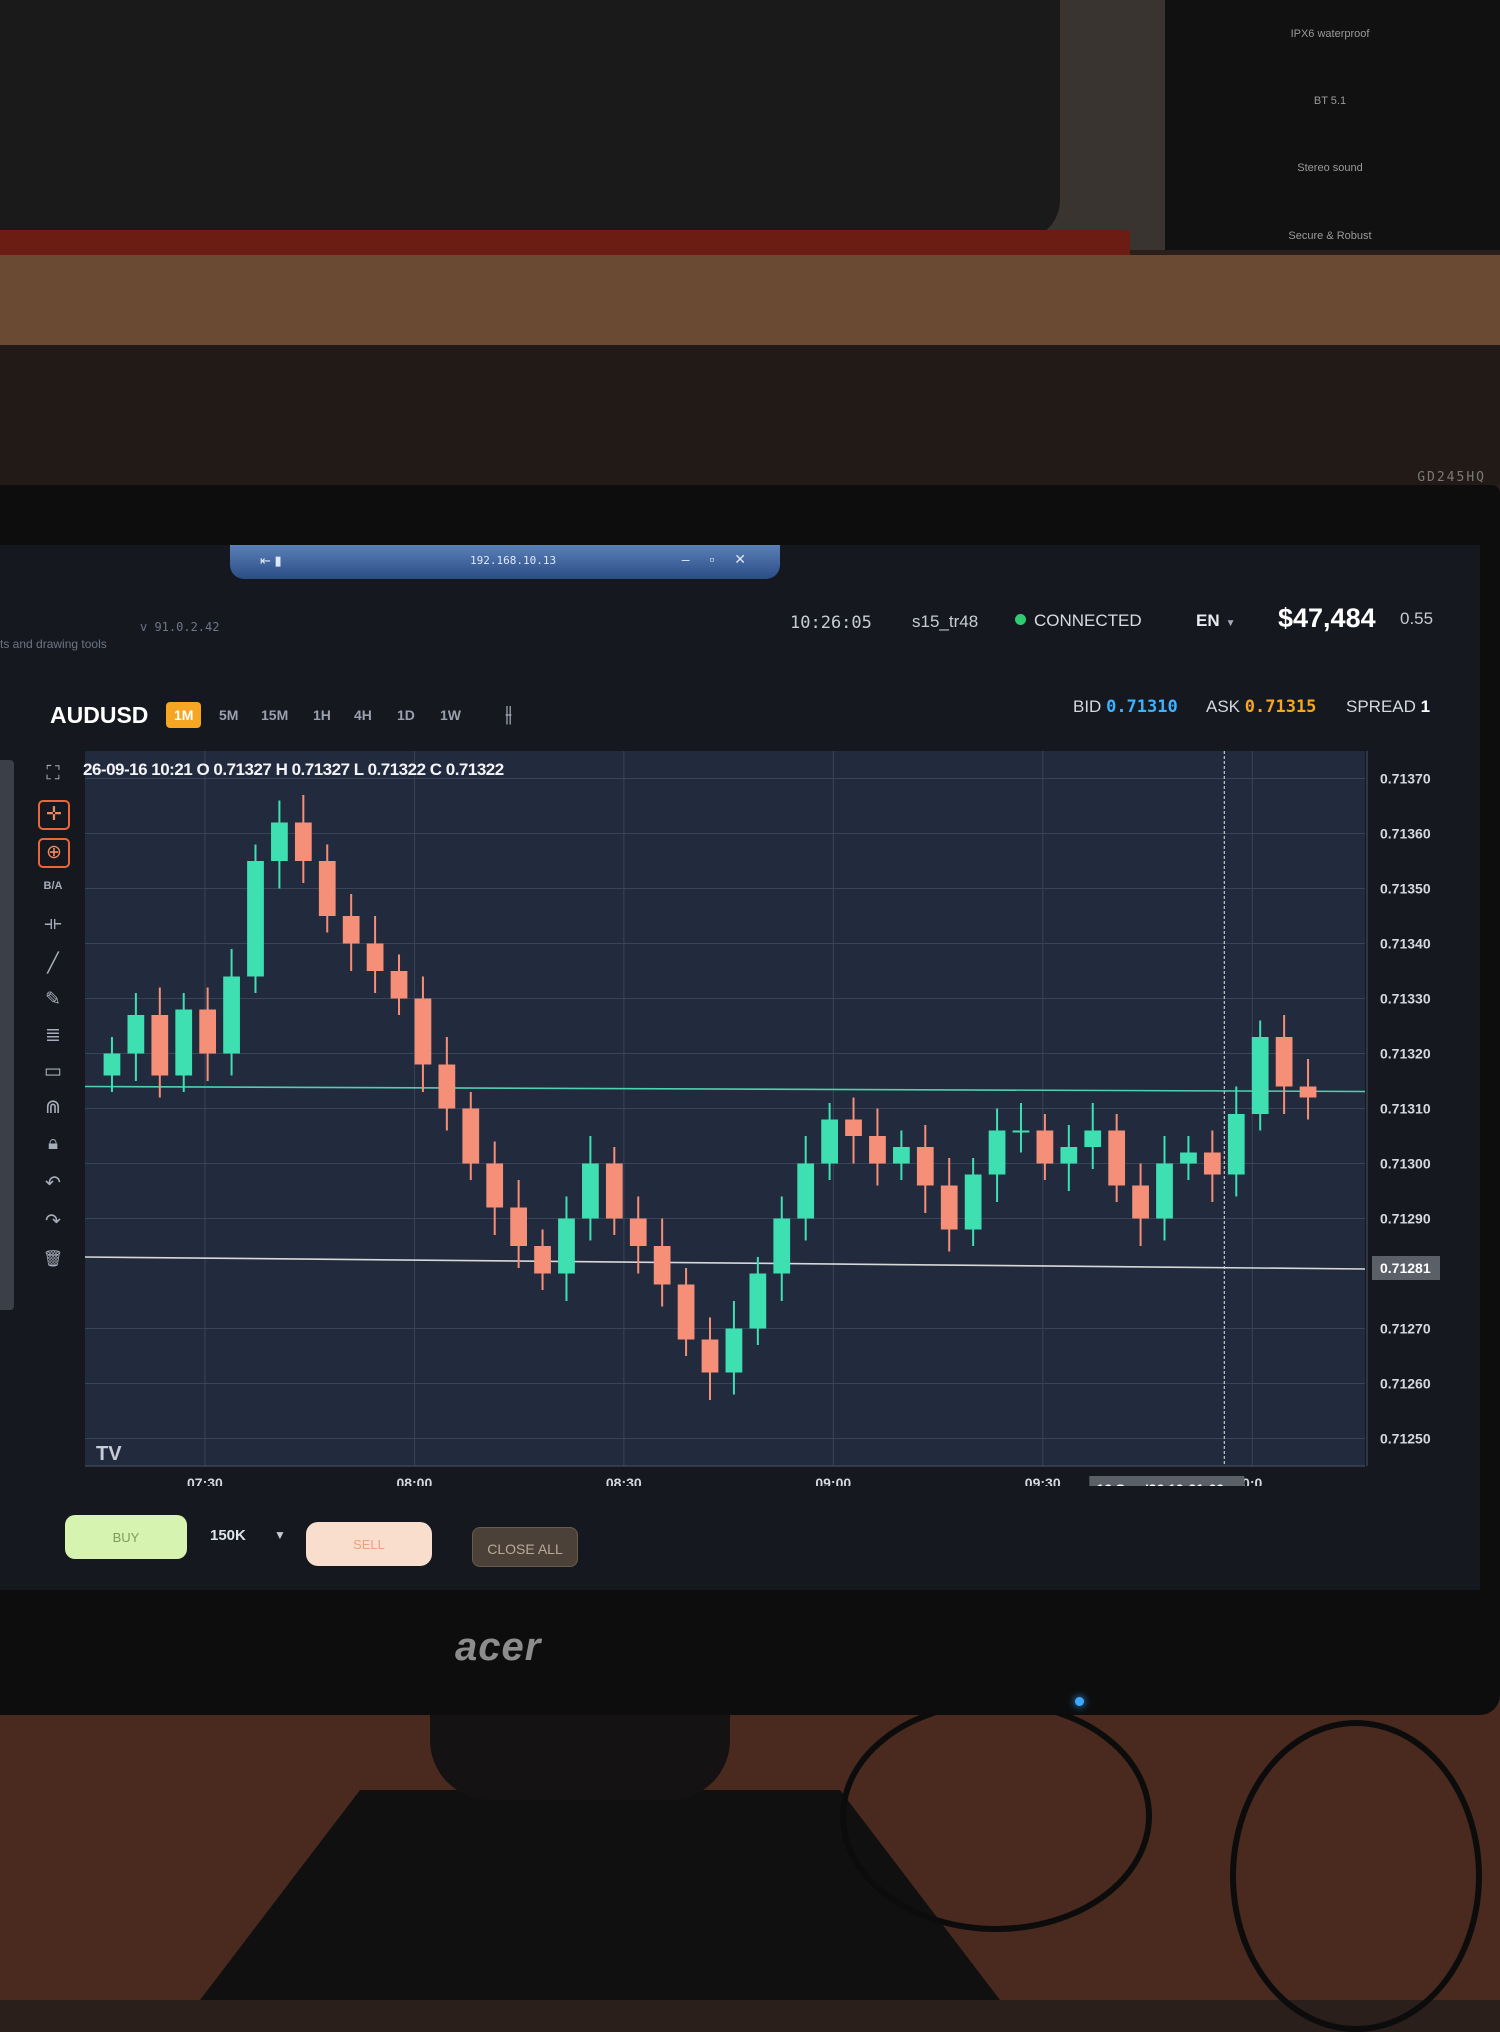  Describe the element at coordinates (274, 715) in the screenshot. I see `timeframe-15m: 15M` at that location.